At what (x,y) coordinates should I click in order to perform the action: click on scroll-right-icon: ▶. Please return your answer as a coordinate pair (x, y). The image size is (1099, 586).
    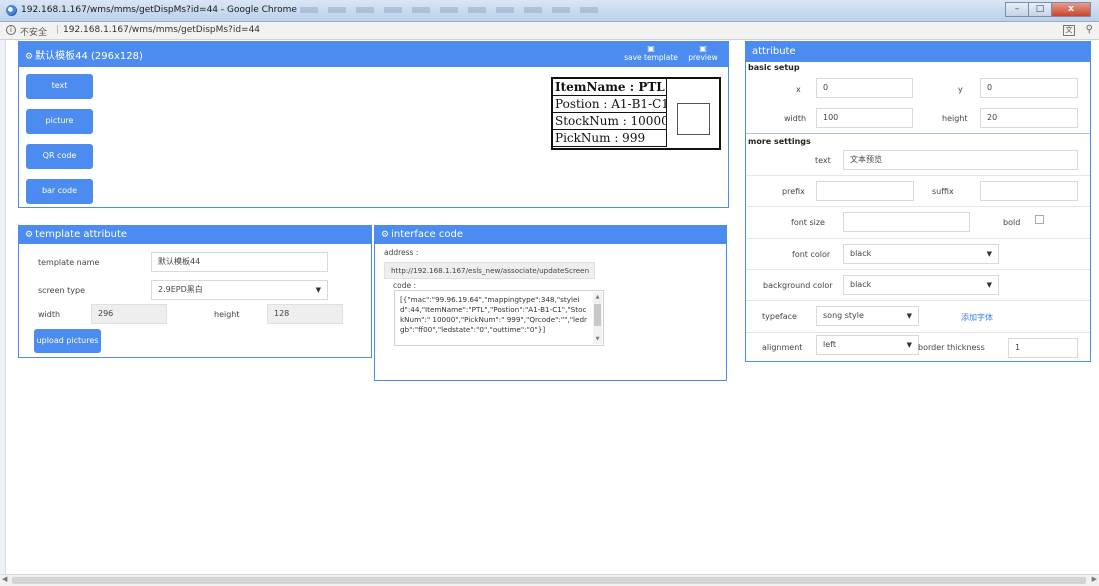
    Looking at the image, I should click on (1094, 579).